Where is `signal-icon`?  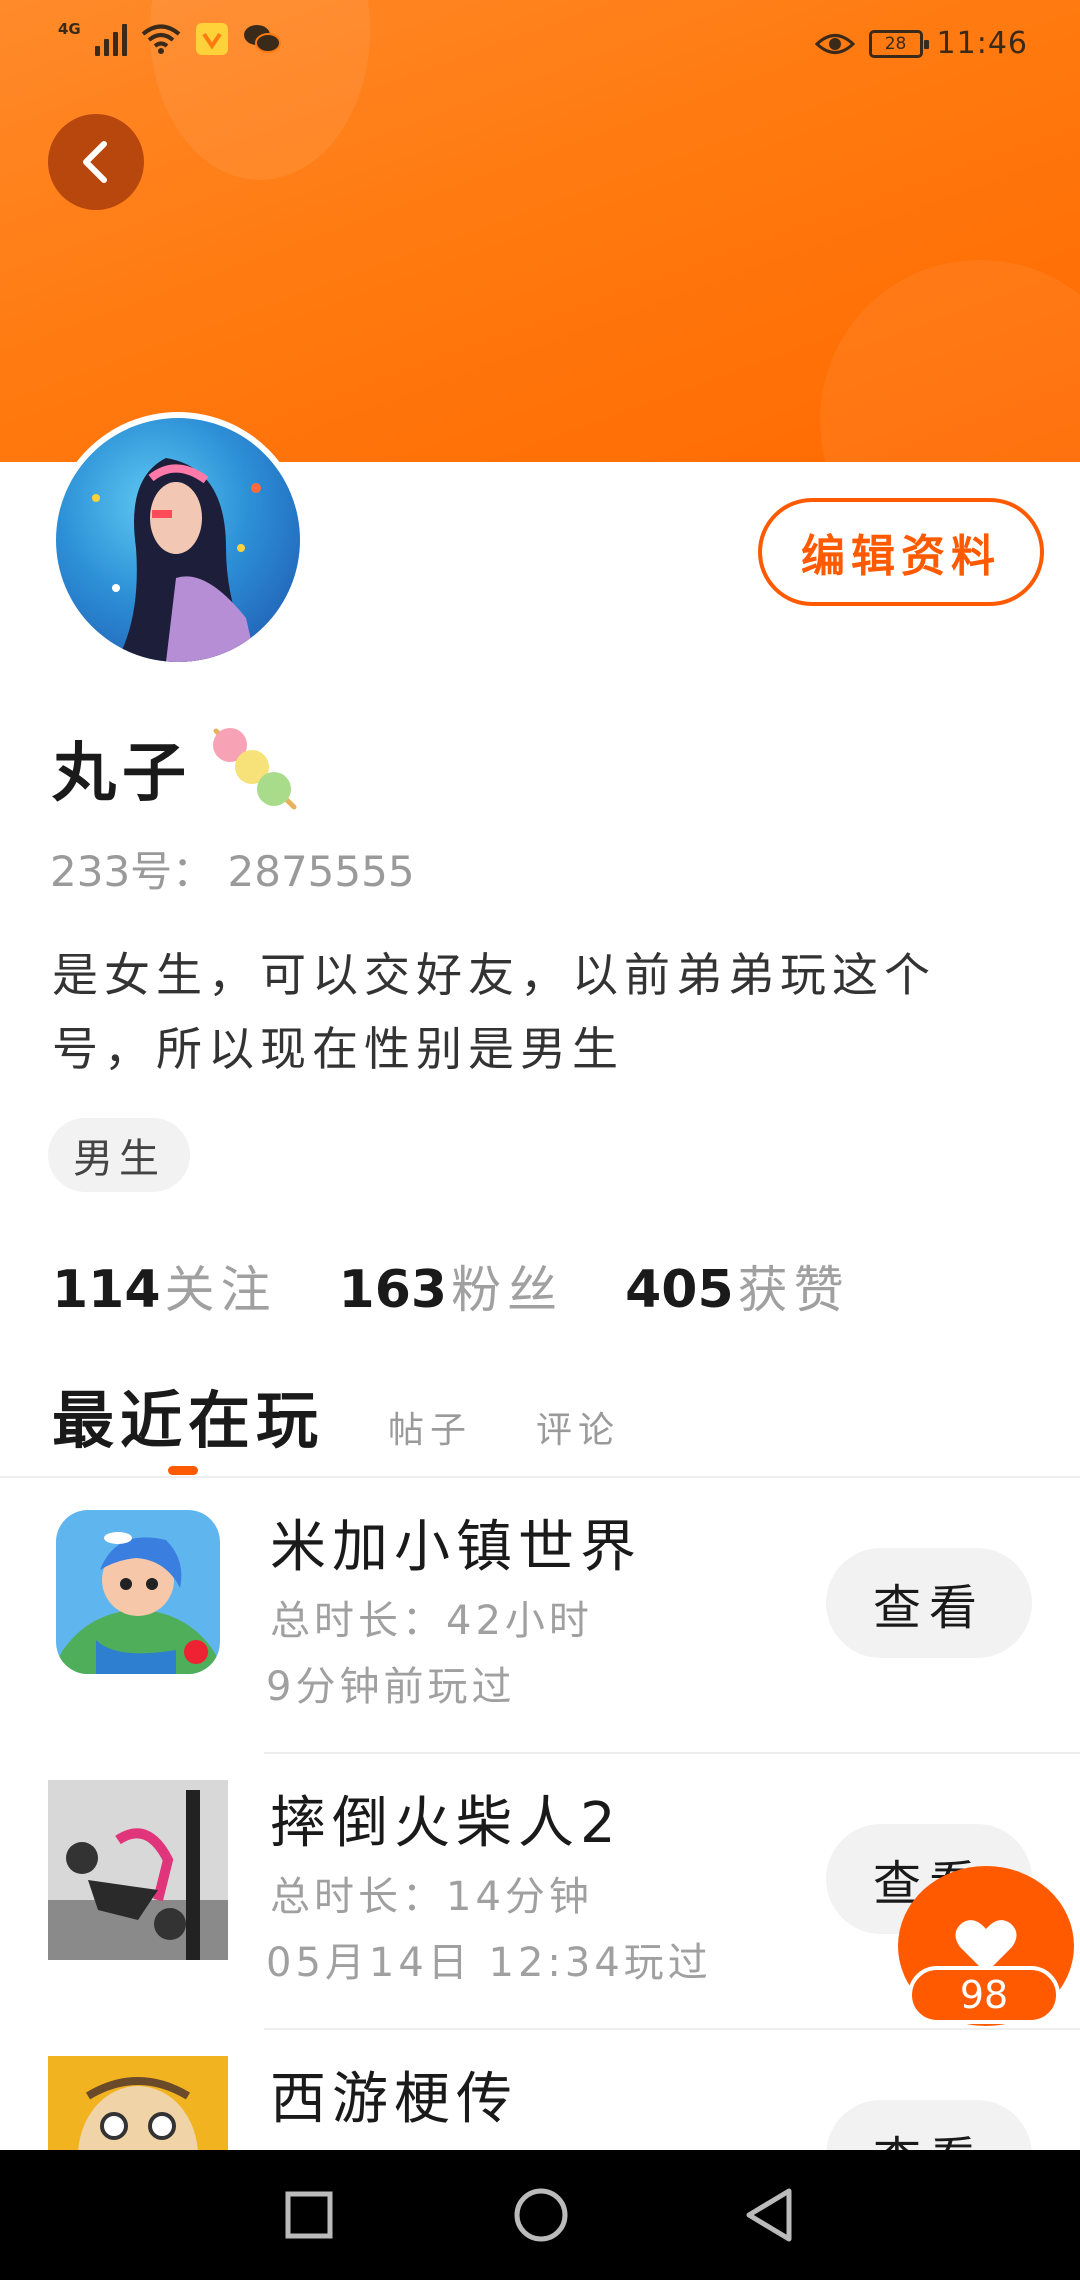 signal-icon is located at coordinates (110, 39).